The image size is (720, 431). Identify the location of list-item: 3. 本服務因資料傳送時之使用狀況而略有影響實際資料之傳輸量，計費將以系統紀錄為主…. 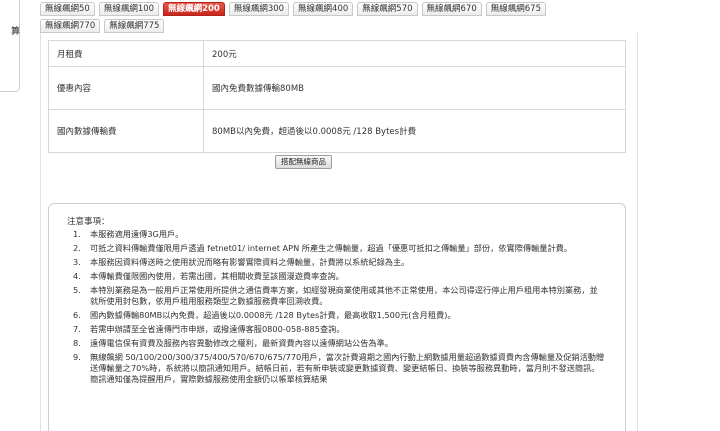
(241, 262).